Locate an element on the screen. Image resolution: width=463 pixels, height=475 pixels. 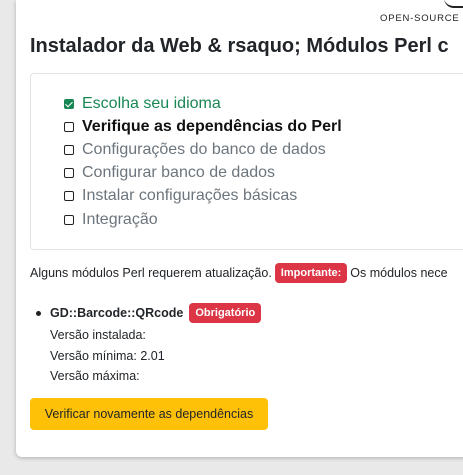
step-label: Verifique as dependências do Perl is located at coordinates (212, 126).